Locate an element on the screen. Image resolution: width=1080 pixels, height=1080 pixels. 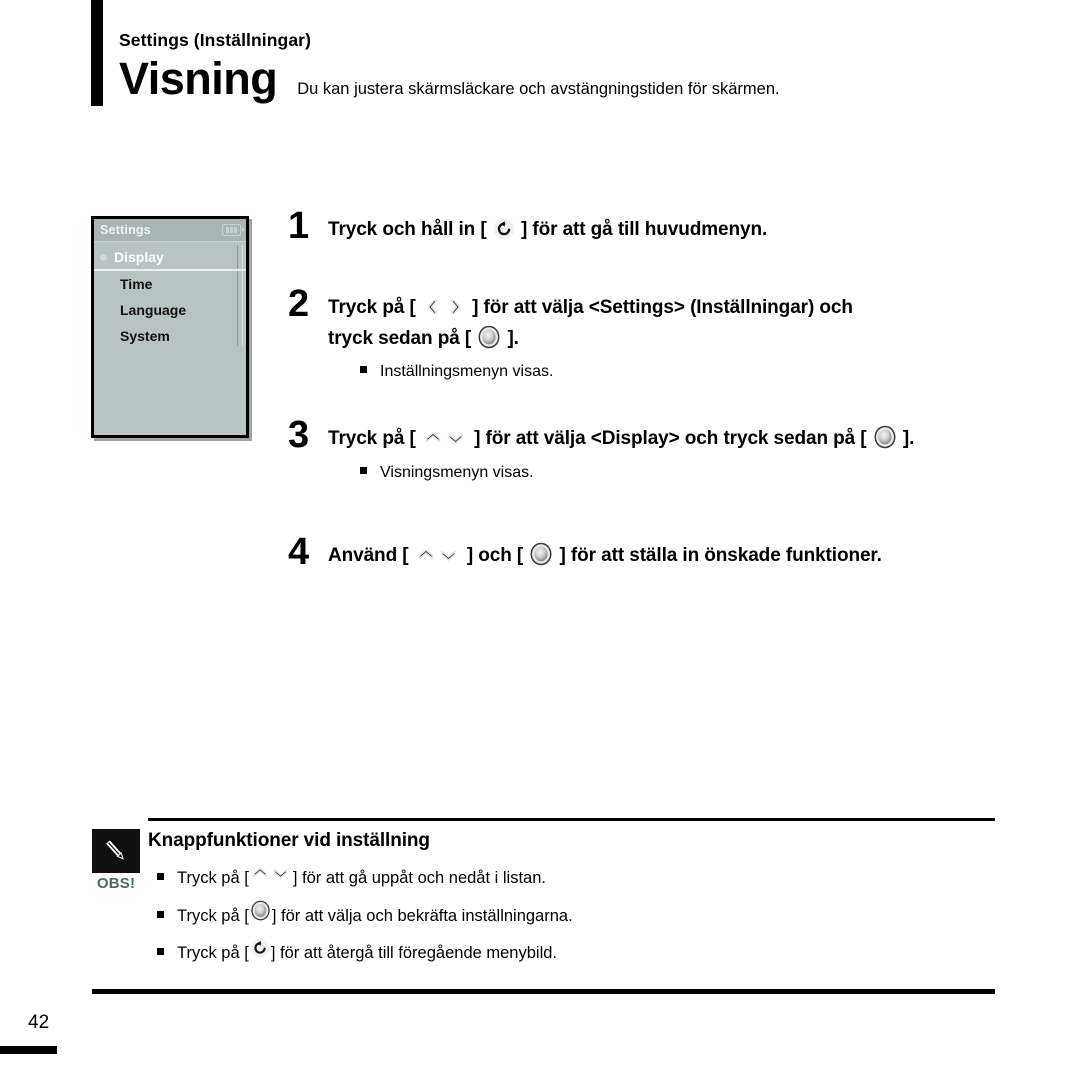
lcd-titlebar: Settings is located at coordinates (170, 230).